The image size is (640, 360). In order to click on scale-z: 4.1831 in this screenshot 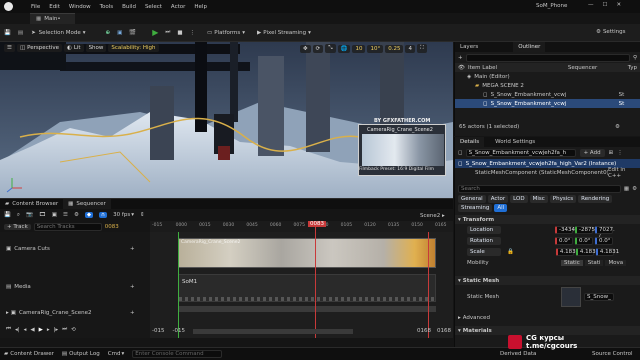, I will do `click(607, 251)`.